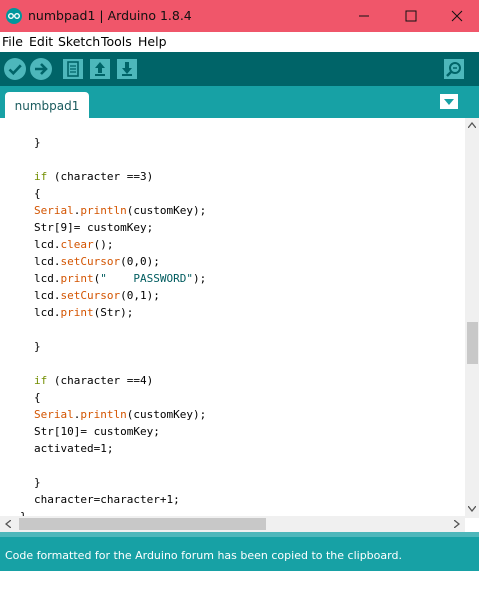 Image resolution: width=479 pixels, height=616 pixels. Describe the element at coordinates (239, 69) in the screenshot. I see `toolbar` at that location.